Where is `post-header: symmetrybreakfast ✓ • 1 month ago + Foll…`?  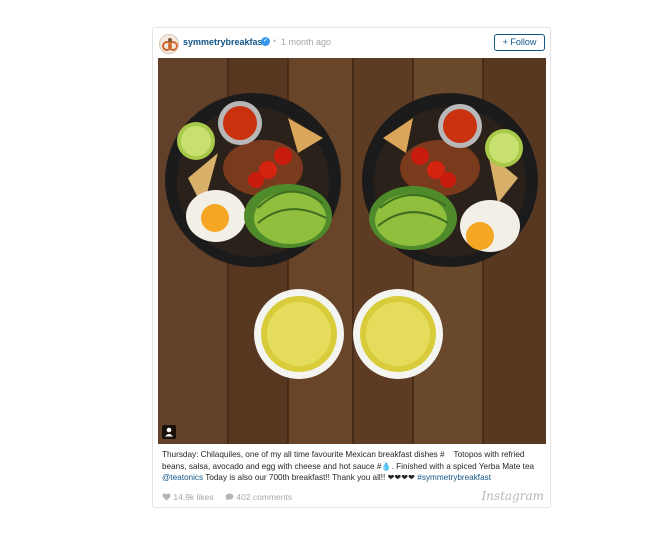 post-header: symmetrybreakfast ✓ • 1 month ago + Foll… is located at coordinates (351, 43).